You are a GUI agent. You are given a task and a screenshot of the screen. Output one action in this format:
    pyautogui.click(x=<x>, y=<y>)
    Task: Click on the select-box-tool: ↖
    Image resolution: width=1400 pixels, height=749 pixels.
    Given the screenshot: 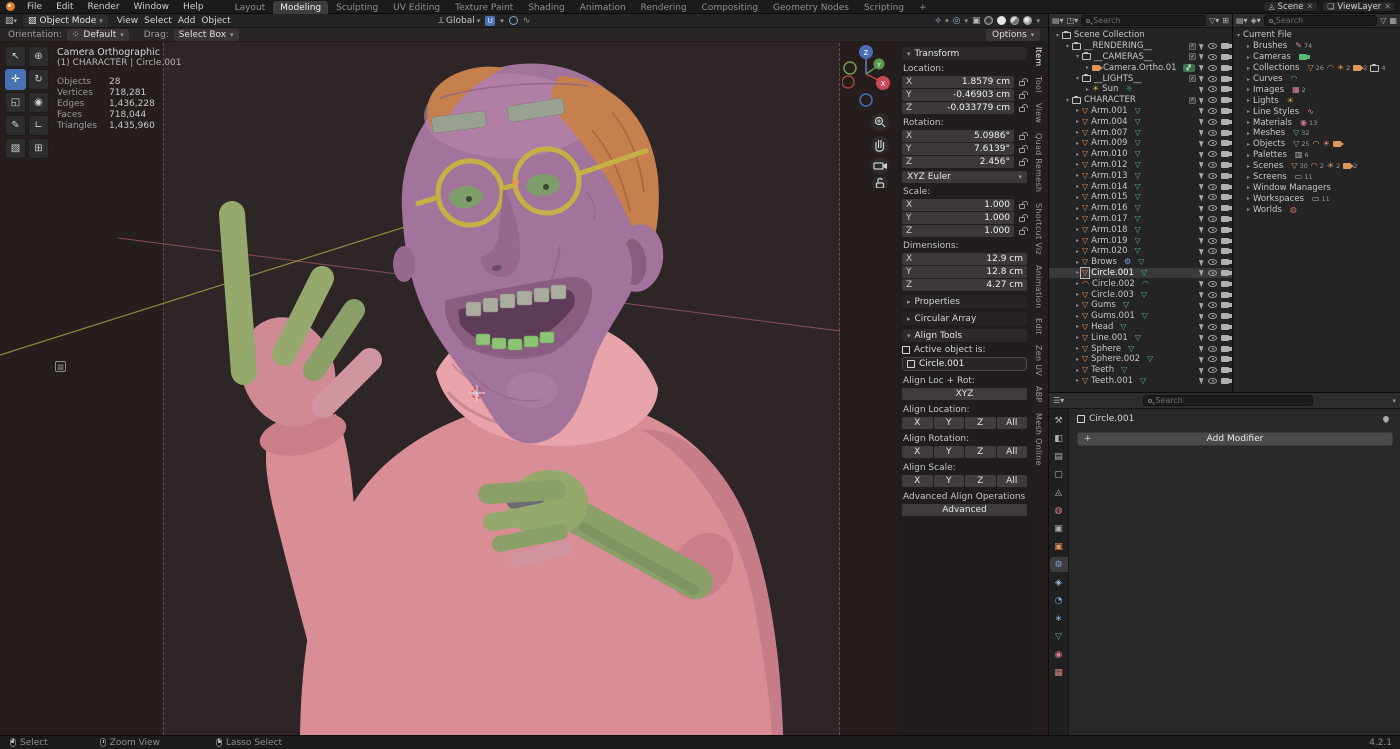 What is the action you would take?
    pyautogui.click(x=15, y=56)
    